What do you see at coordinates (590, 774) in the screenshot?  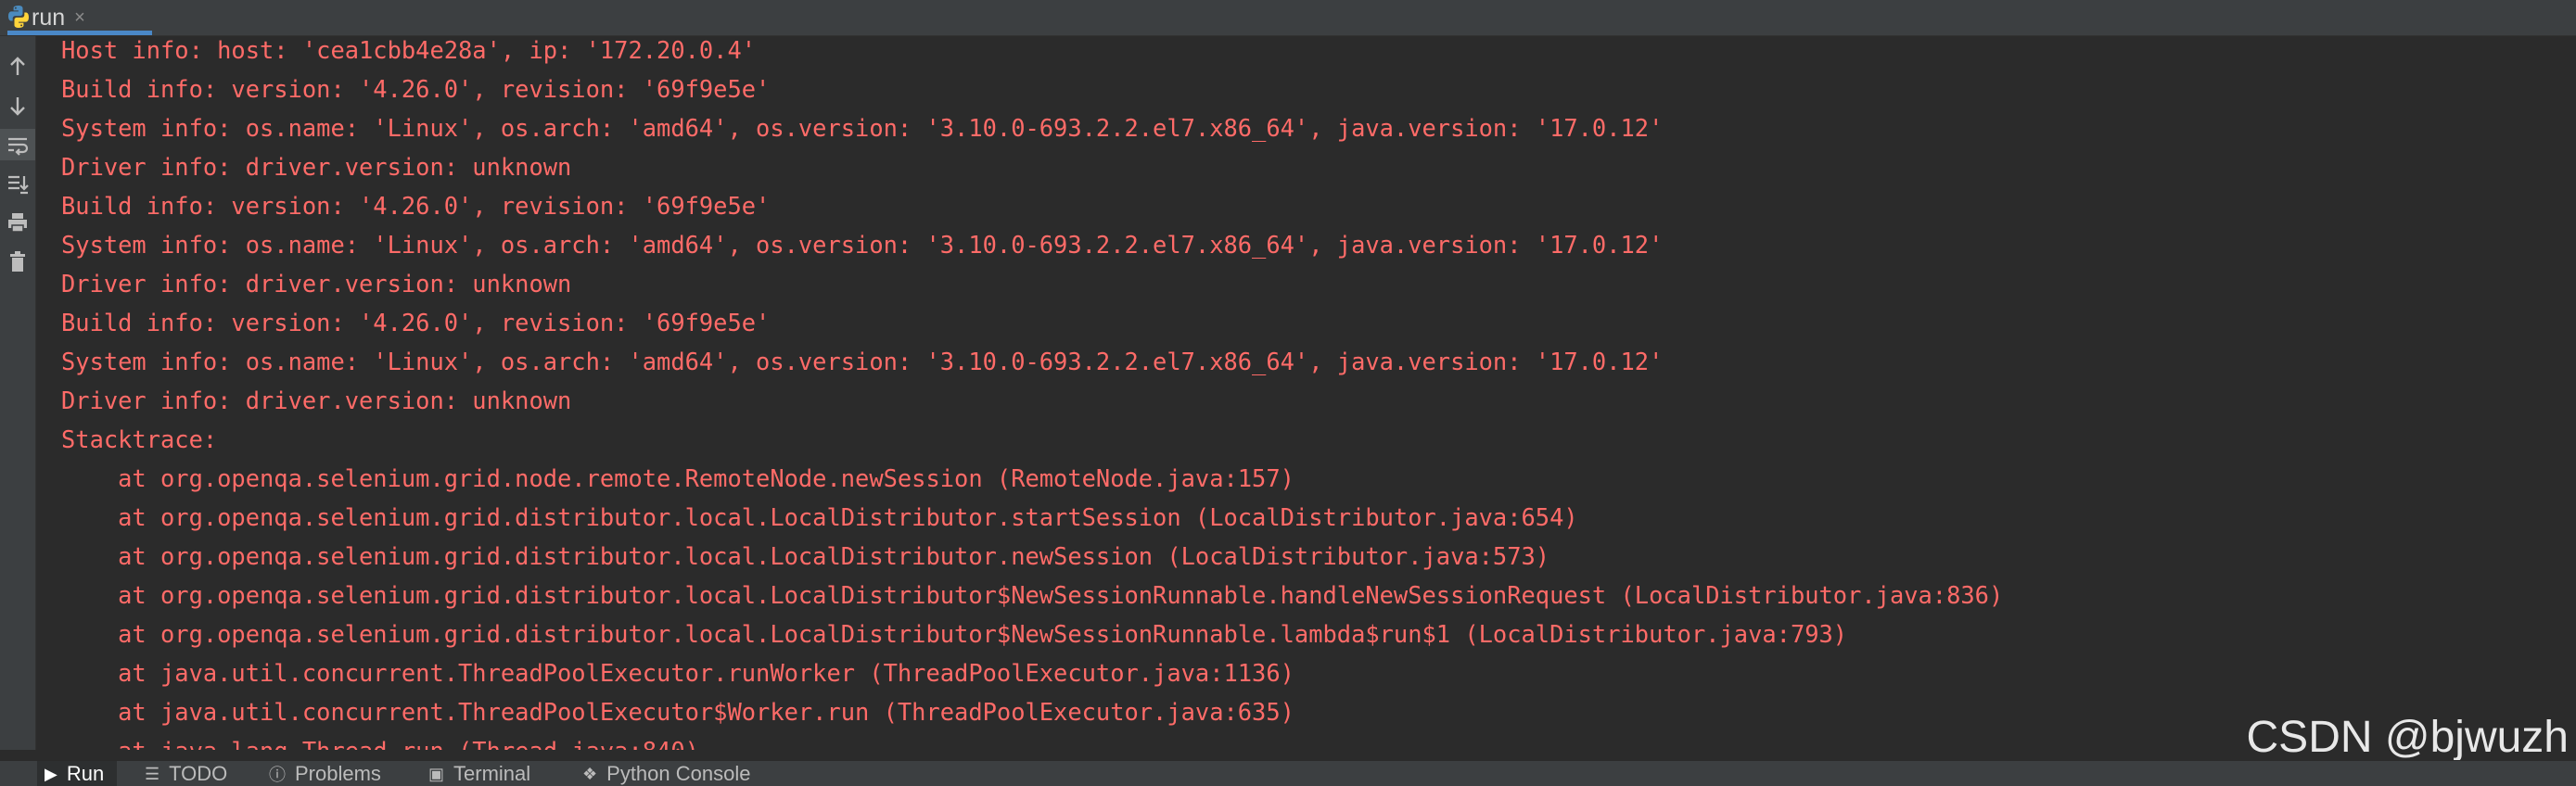 I see `python-icon: ❖` at bounding box center [590, 774].